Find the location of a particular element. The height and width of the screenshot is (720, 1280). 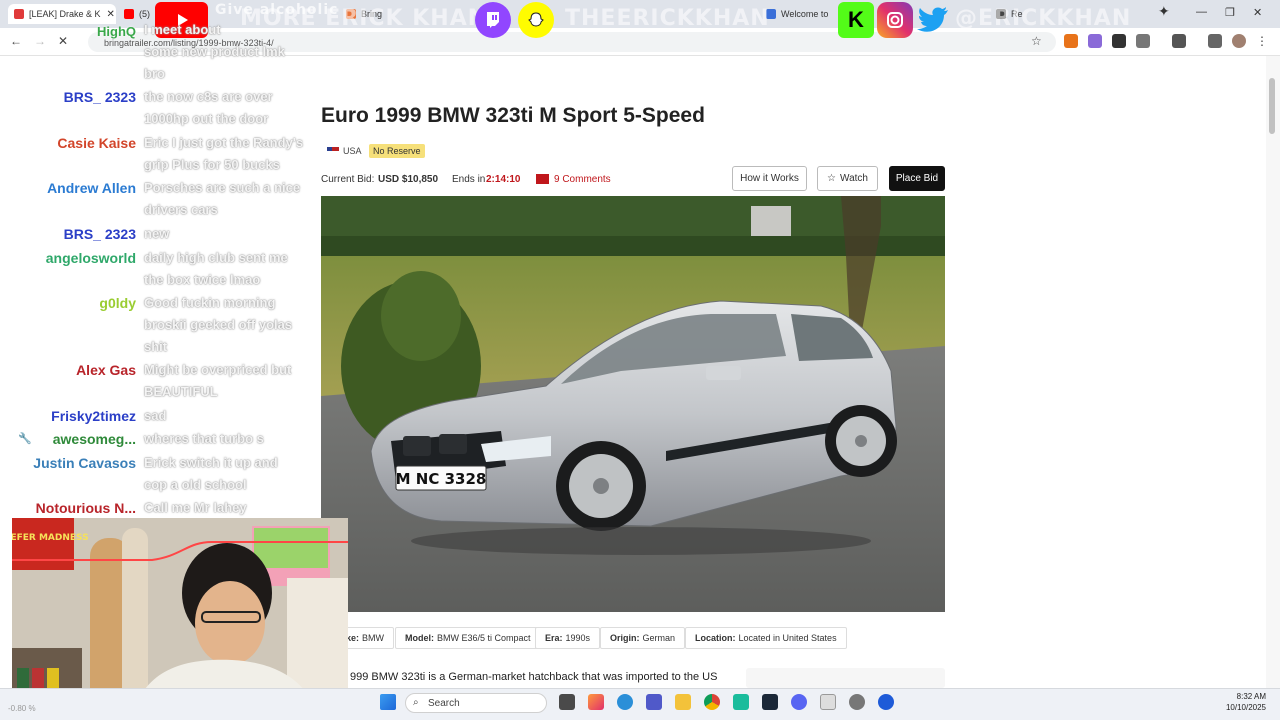

chat-username: Justin Cavasos is located at coordinates (84, 463).